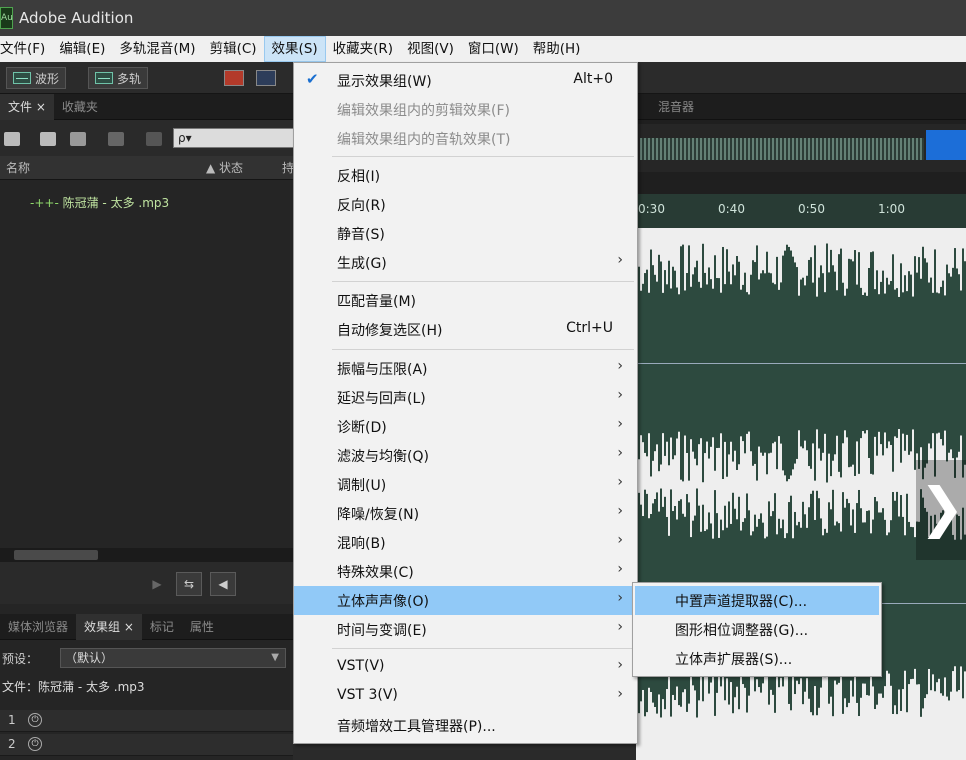 The image size is (966, 760). What do you see at coordinates (223, 584) in the screenshot?
I see `auto-play-button: ◀` at bounding box center [223, 584].